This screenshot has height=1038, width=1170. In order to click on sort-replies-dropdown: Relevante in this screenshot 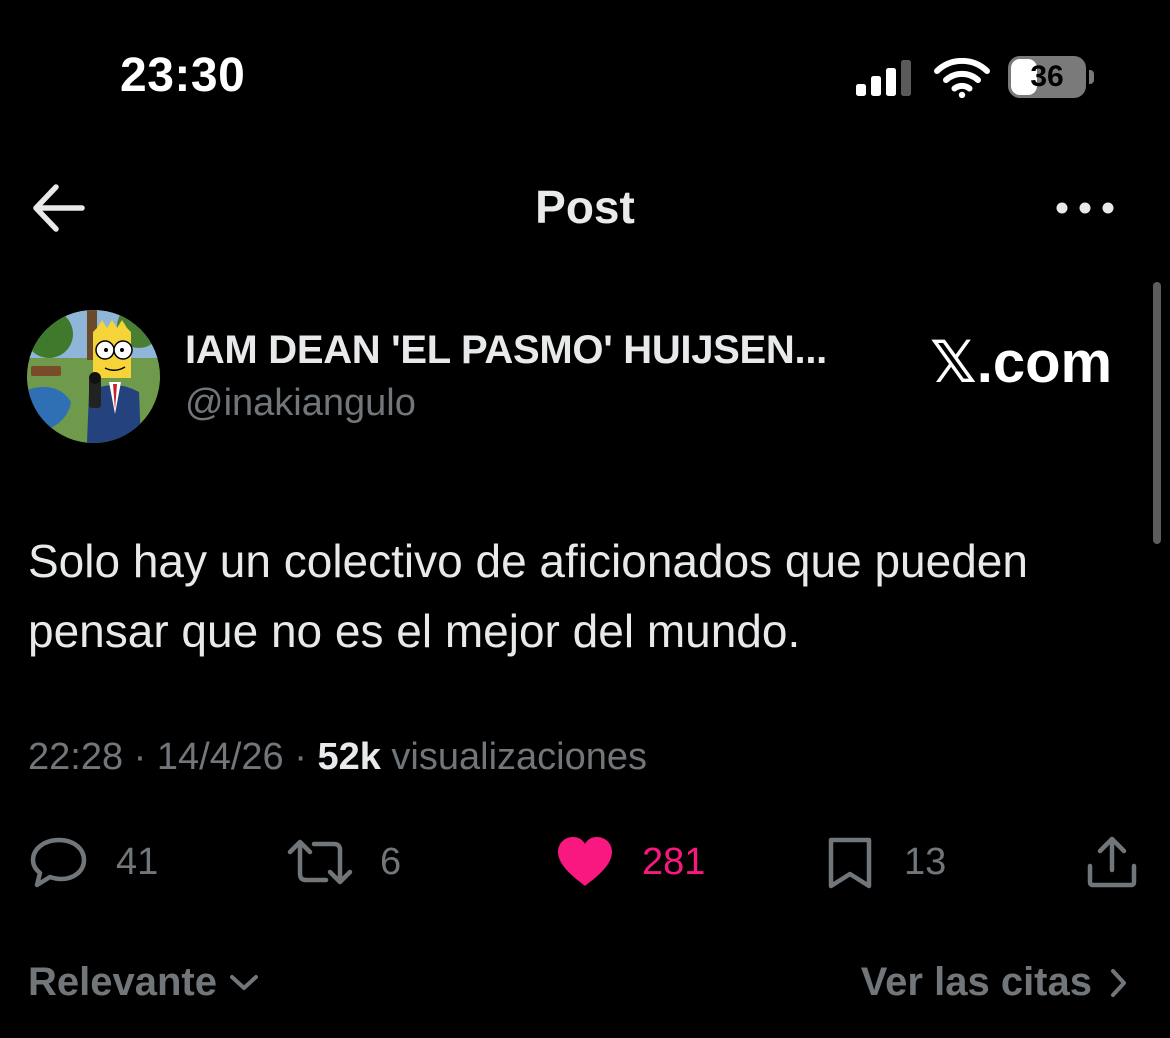, I will do `click(144, 982)`.